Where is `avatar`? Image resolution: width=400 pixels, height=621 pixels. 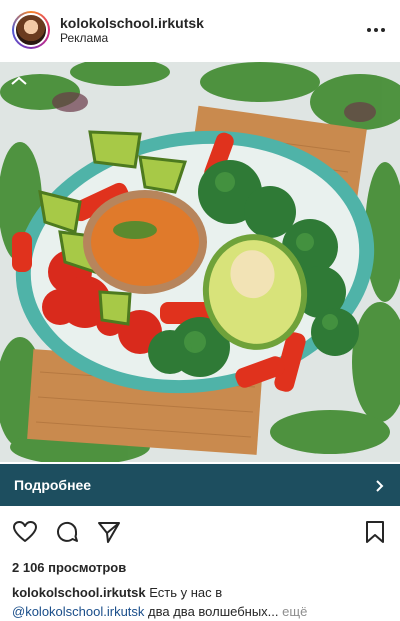
avatar is located at coordinates (31, 30).